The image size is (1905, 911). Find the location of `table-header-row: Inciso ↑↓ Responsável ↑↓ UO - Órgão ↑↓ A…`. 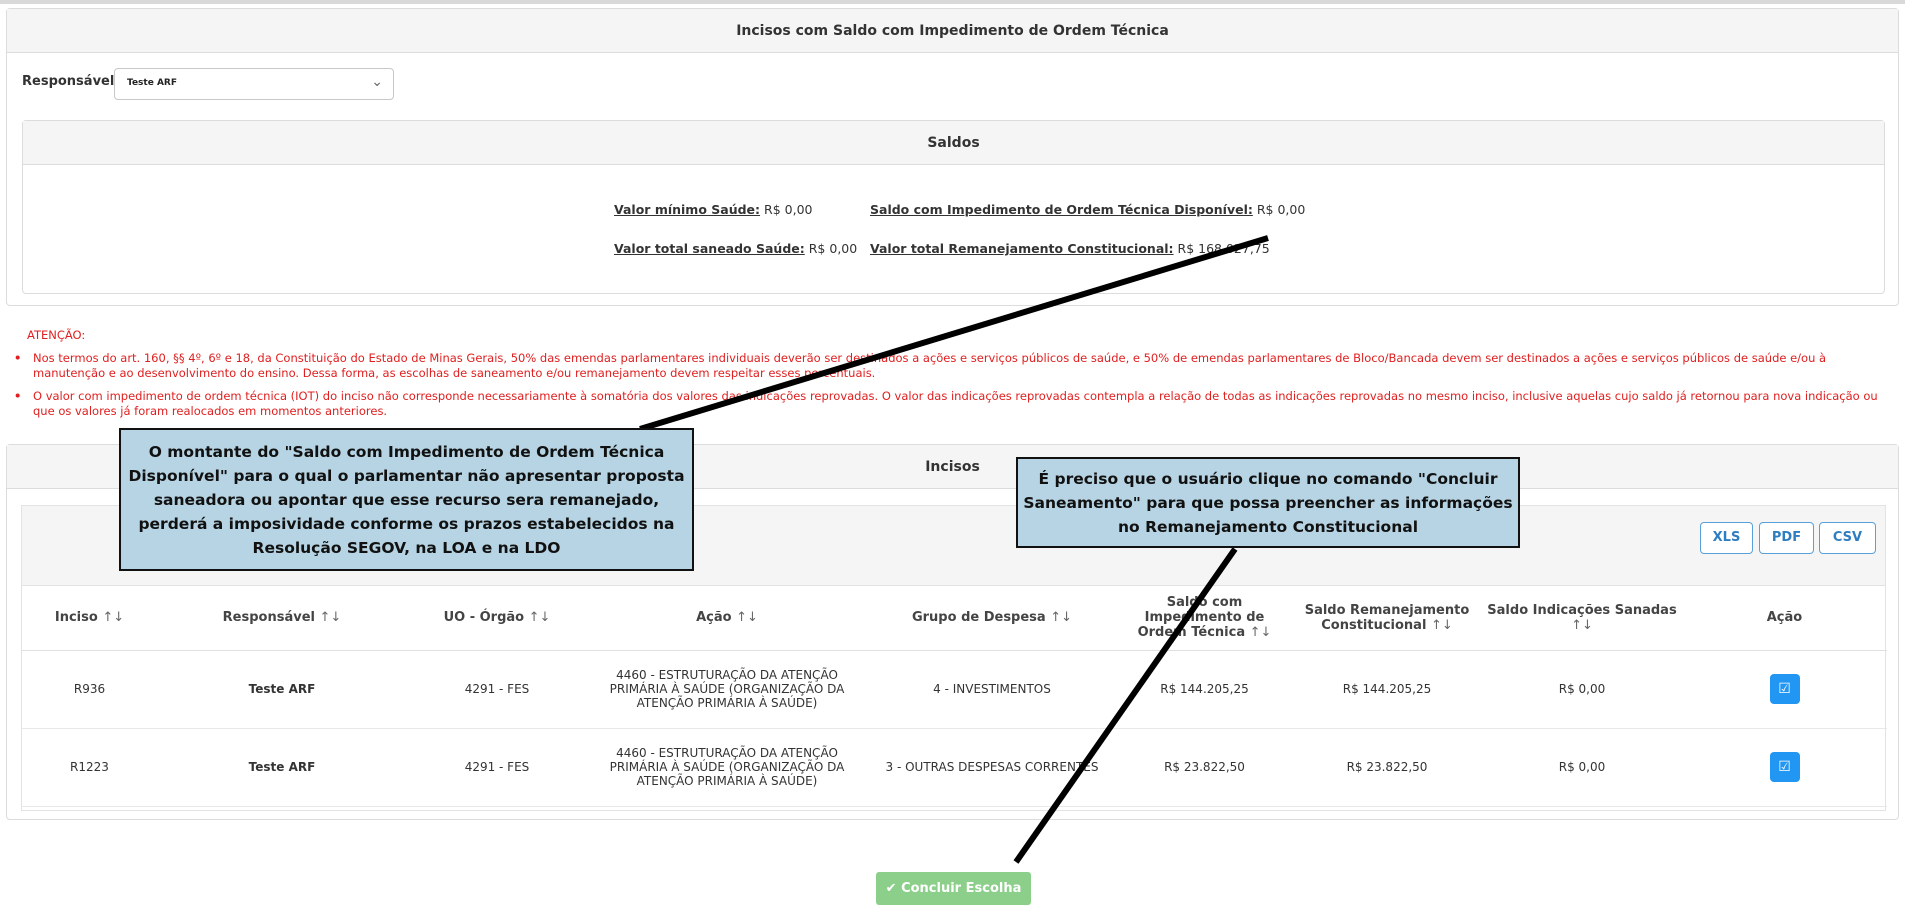

table-header-row: Inciso ↑↓ Responsável ↑↓ UO - Órgão ↑↓ A… is located at coordinates (954, 618).